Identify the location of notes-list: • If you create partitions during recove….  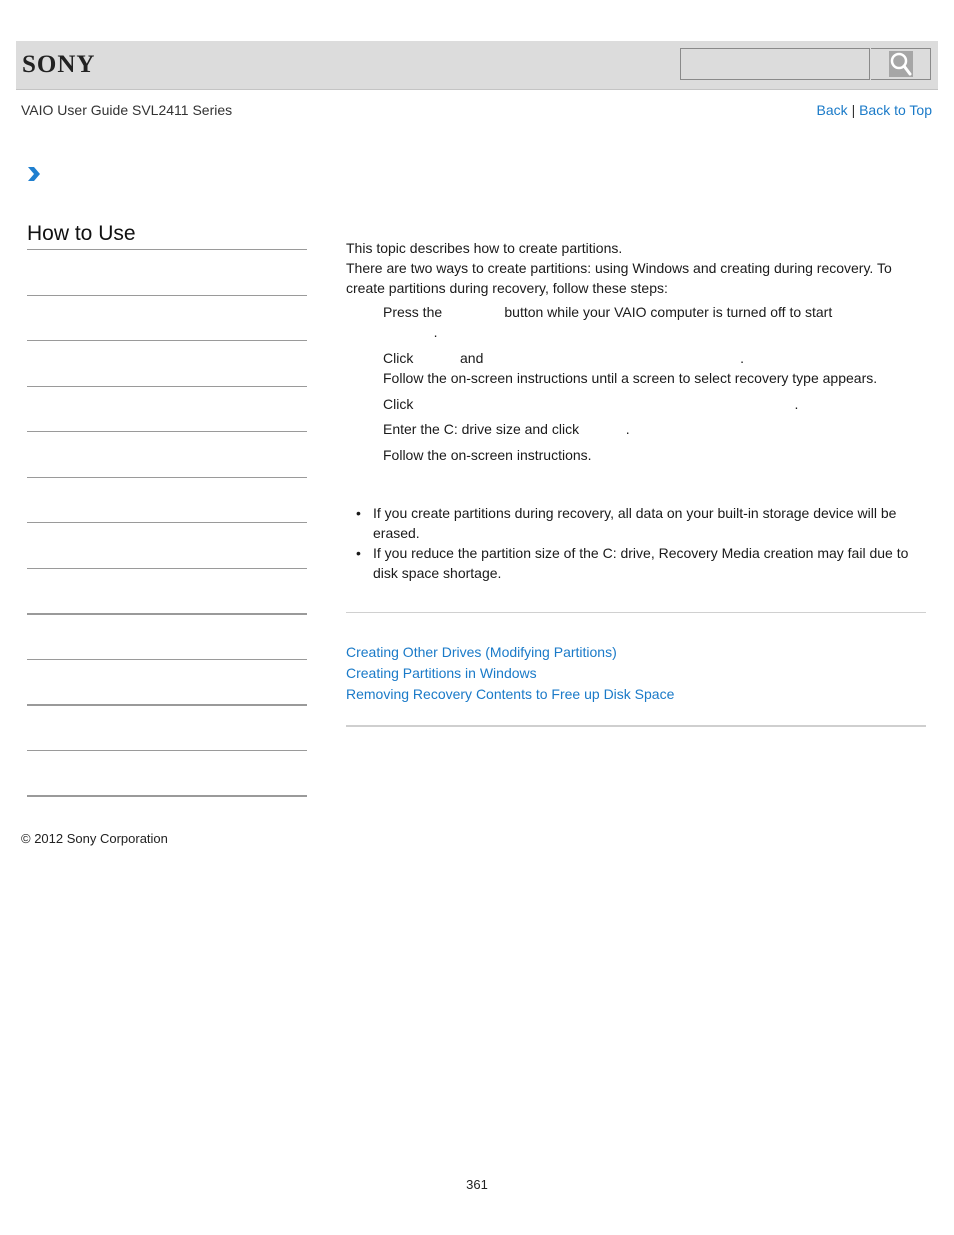
(641, 543).